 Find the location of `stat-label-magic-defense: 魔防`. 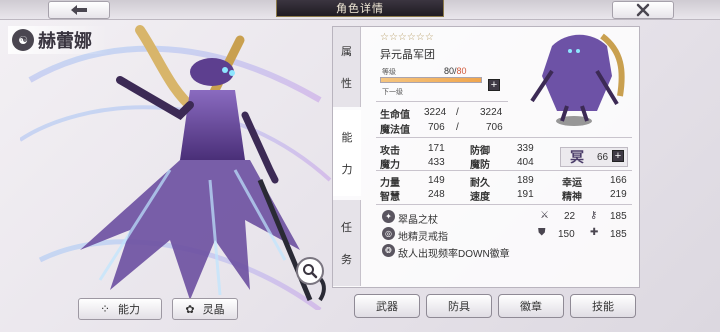

stat-label-magic-defense: 魔防 is located at coordinates (480, 165).